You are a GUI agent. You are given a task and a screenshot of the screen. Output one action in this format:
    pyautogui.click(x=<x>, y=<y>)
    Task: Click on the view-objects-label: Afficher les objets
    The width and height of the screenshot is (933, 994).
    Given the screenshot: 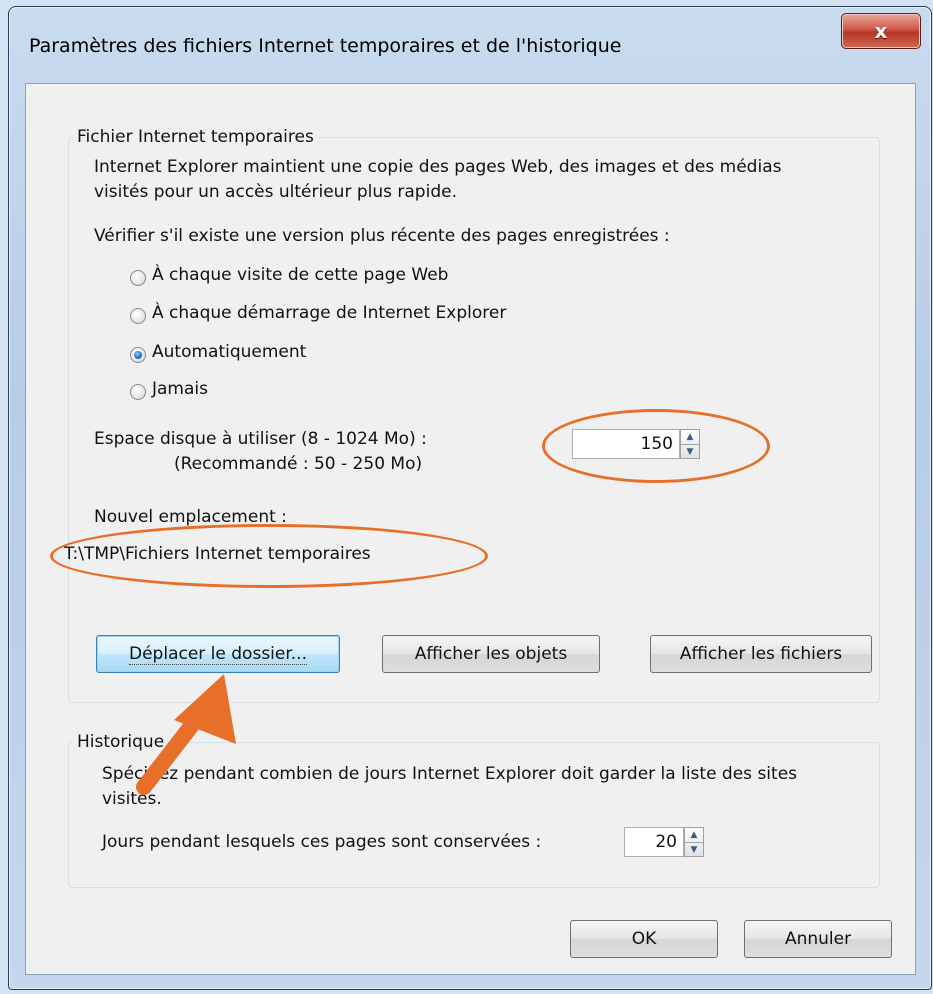 What is the action you would take?
    pyautogui.click(x=491, y=654)
    